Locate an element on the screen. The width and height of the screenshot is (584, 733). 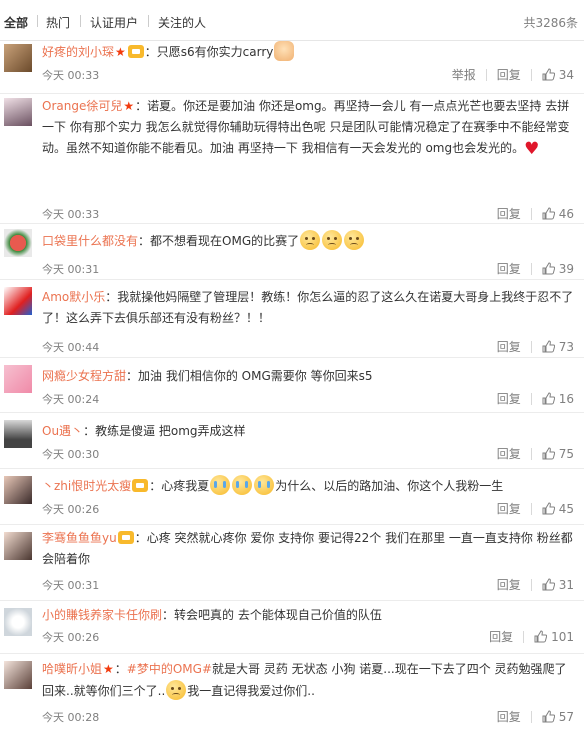
report-button: 举报 is located at coordinates (464, 74).